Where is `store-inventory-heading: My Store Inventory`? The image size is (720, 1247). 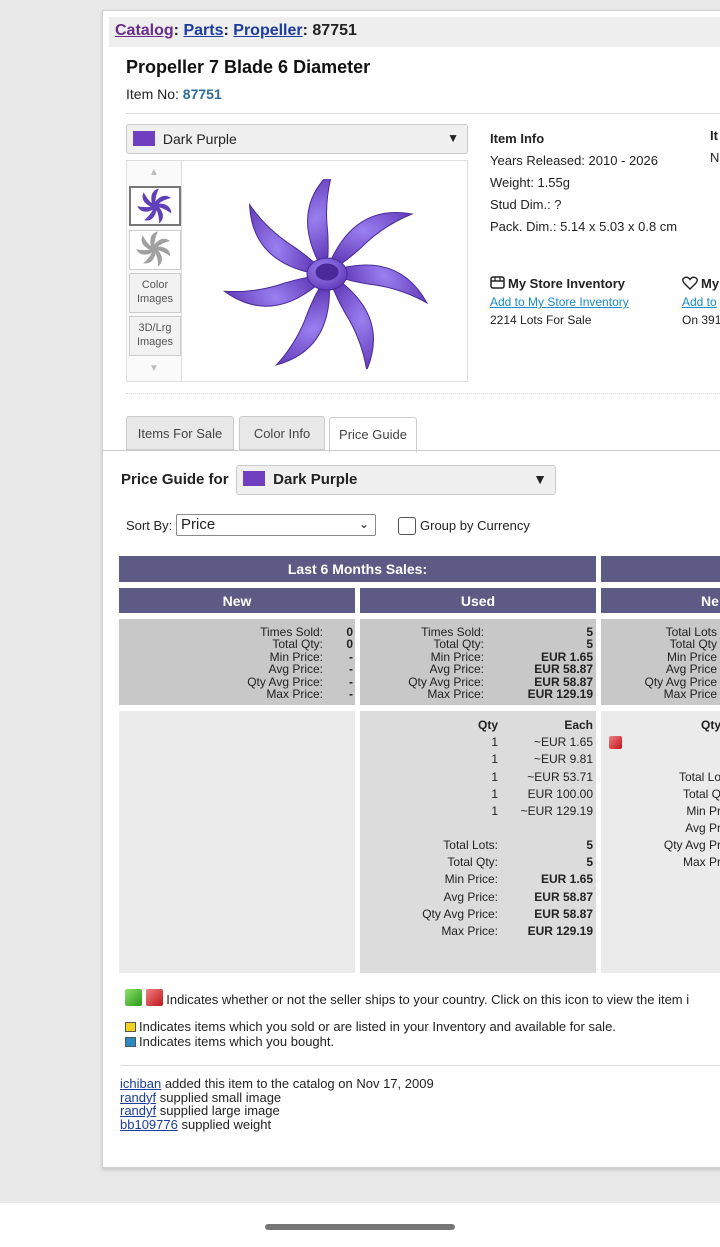 store-inventory-heading: My Store Inventory is located at coordinates (559, 284).